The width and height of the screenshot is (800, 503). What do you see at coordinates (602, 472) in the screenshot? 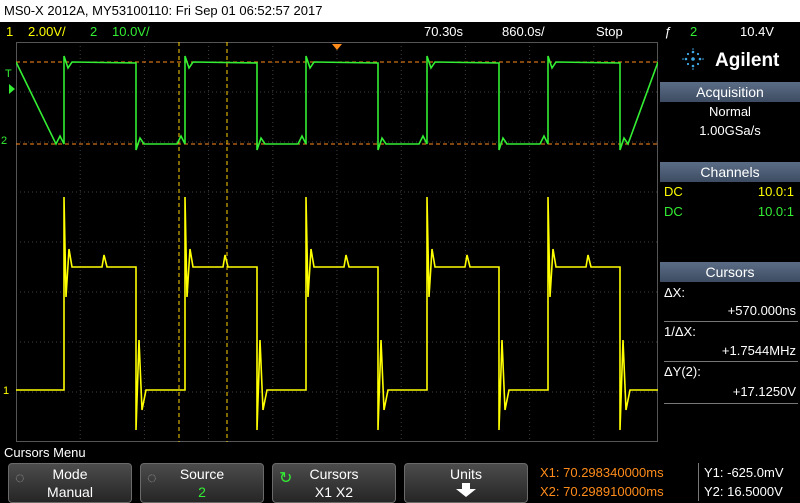
I see `x1-readout: X1: 70.298340000ms` at bounding box center [602, 472].